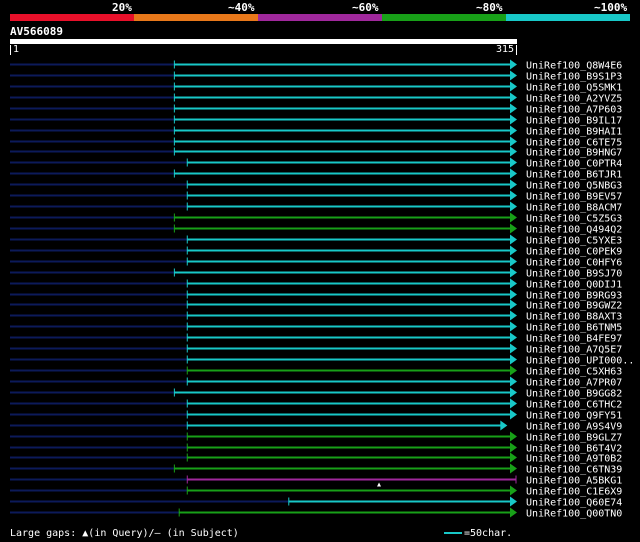  What do you see at coordinates (316, 65) in the screenshot?
I see `hit-row: UniRef100_Q8W4E6` at bounding box center [316, 65].